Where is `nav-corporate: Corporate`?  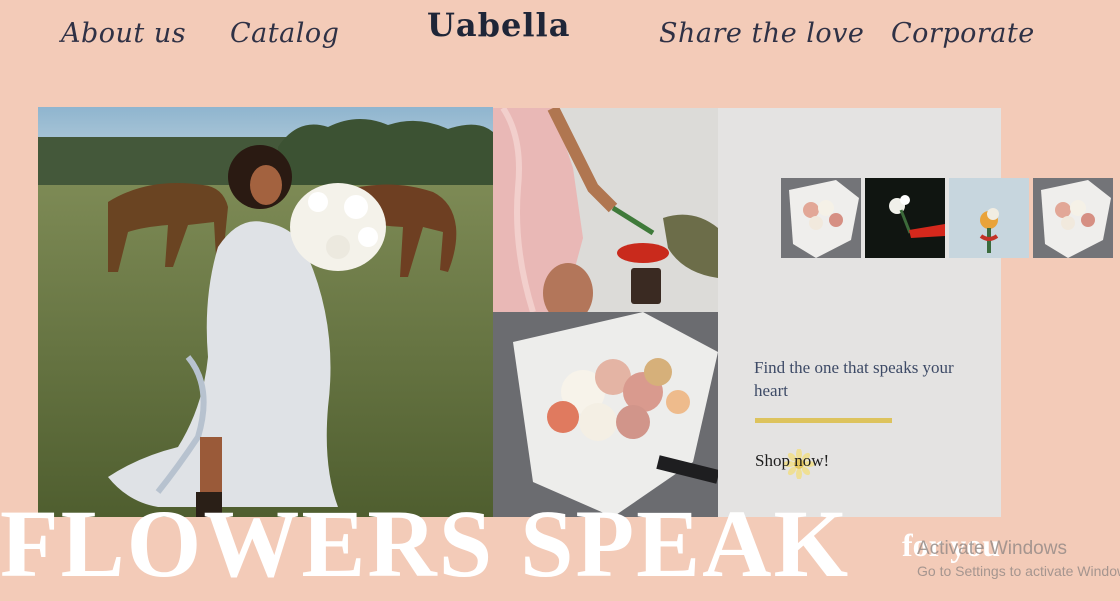 nav-corporate: Corporate is located at coordinates (963, 33).